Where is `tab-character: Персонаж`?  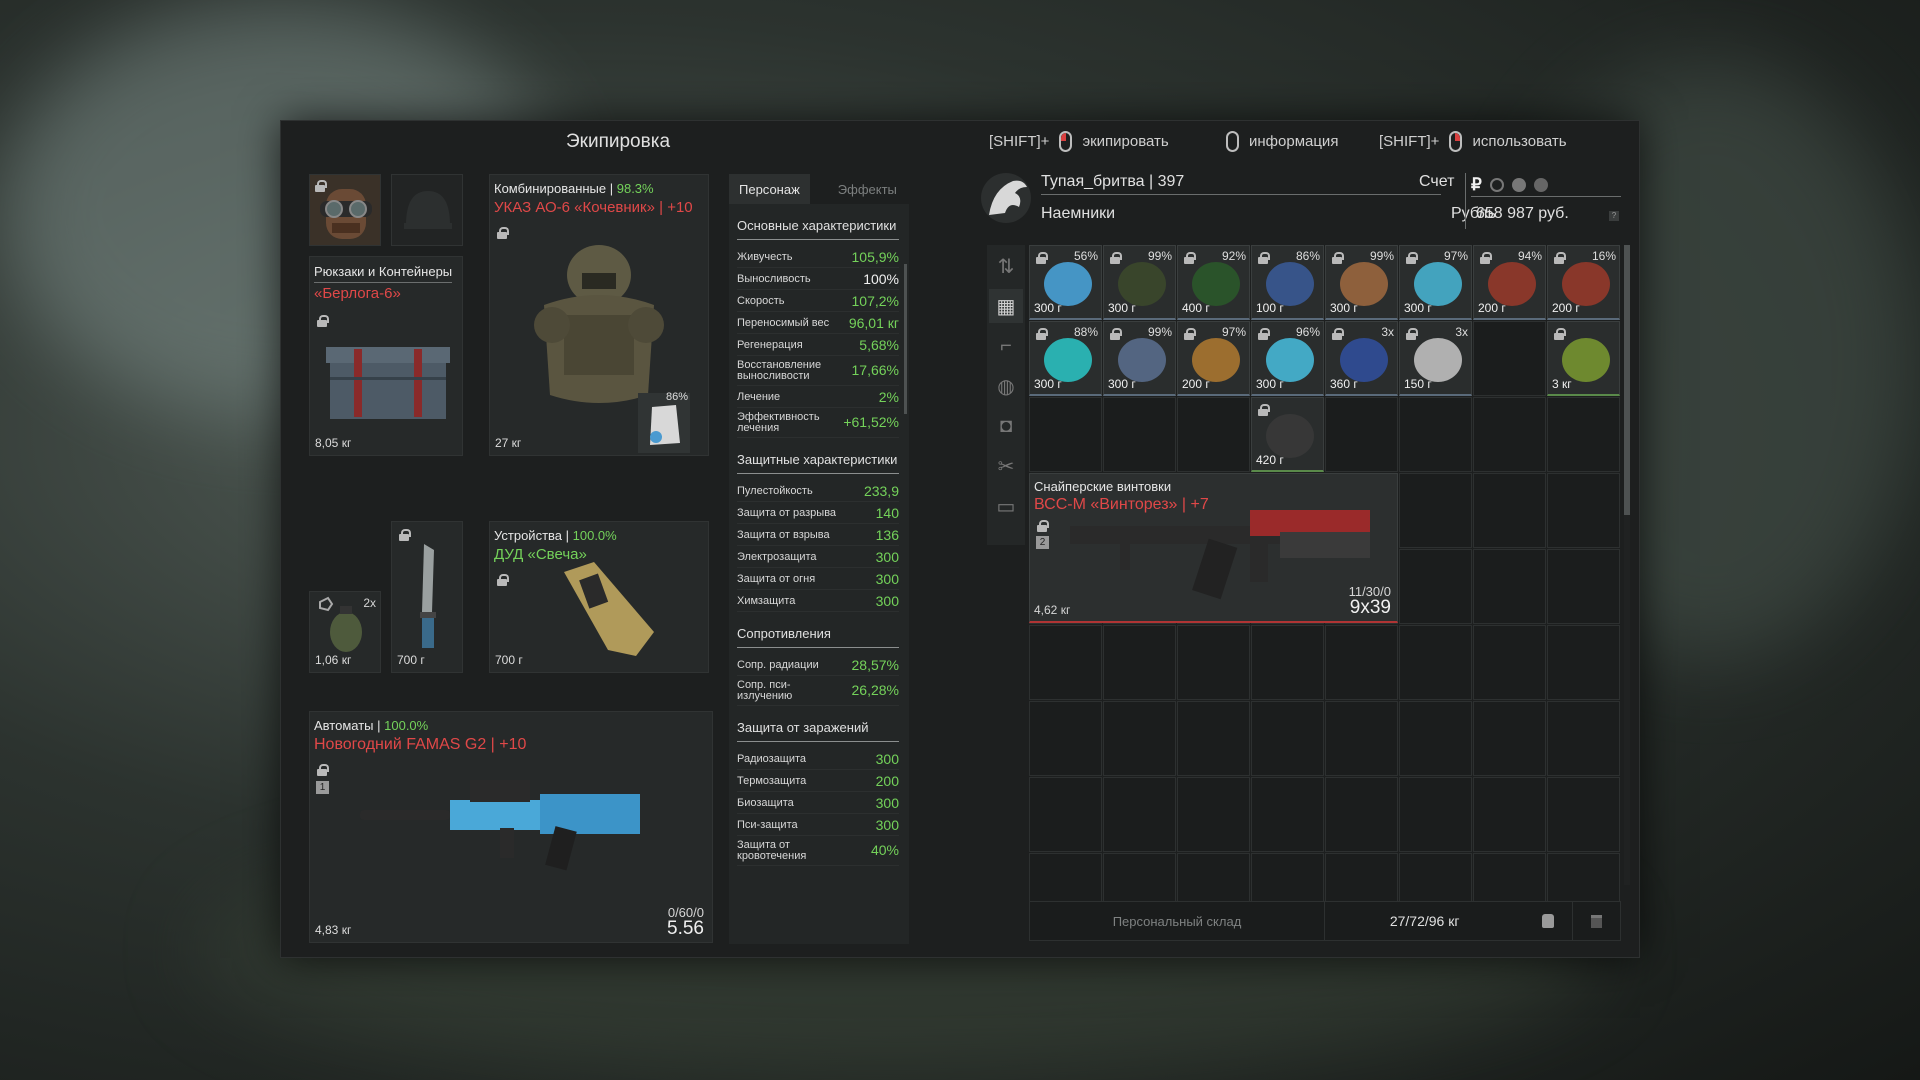
tab-character: Персонаж is located at coordinates (769, 189).